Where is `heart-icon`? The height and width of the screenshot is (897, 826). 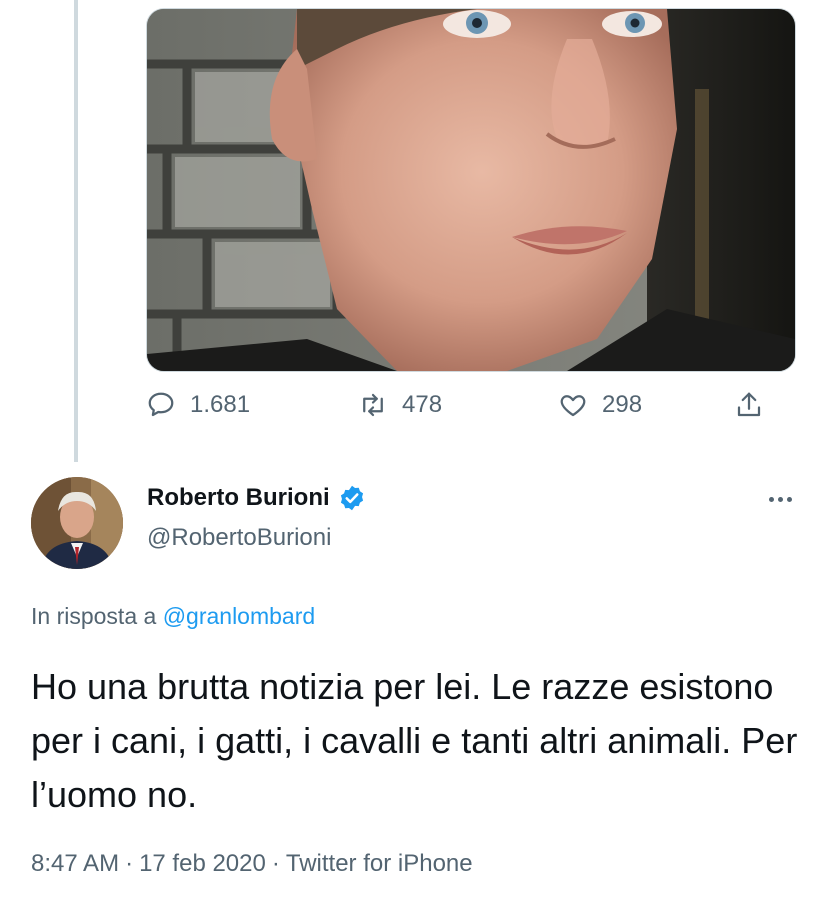 heart-icon is located at coordinates (573, 406).